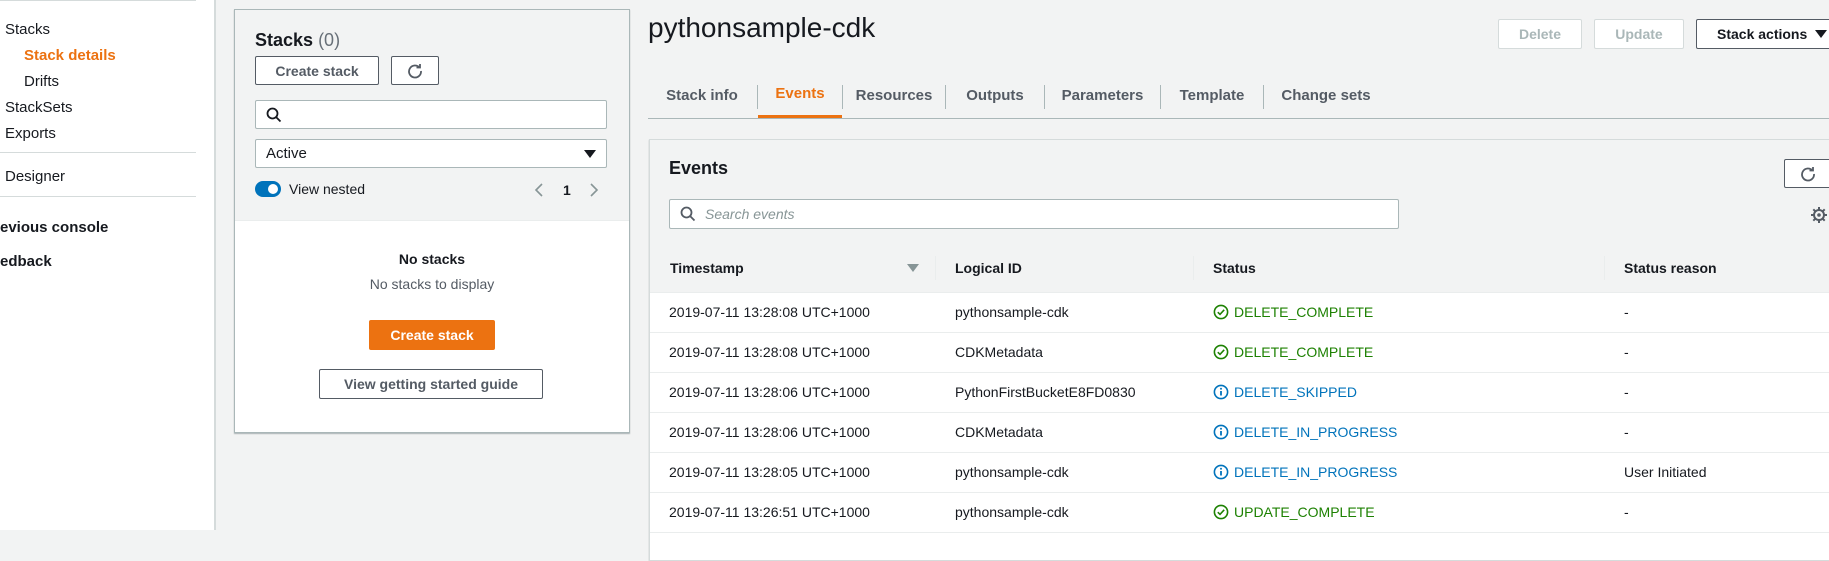 This screenshot has height=561, width=1829. I want to click on tab-events: Events, so click(800, 95).